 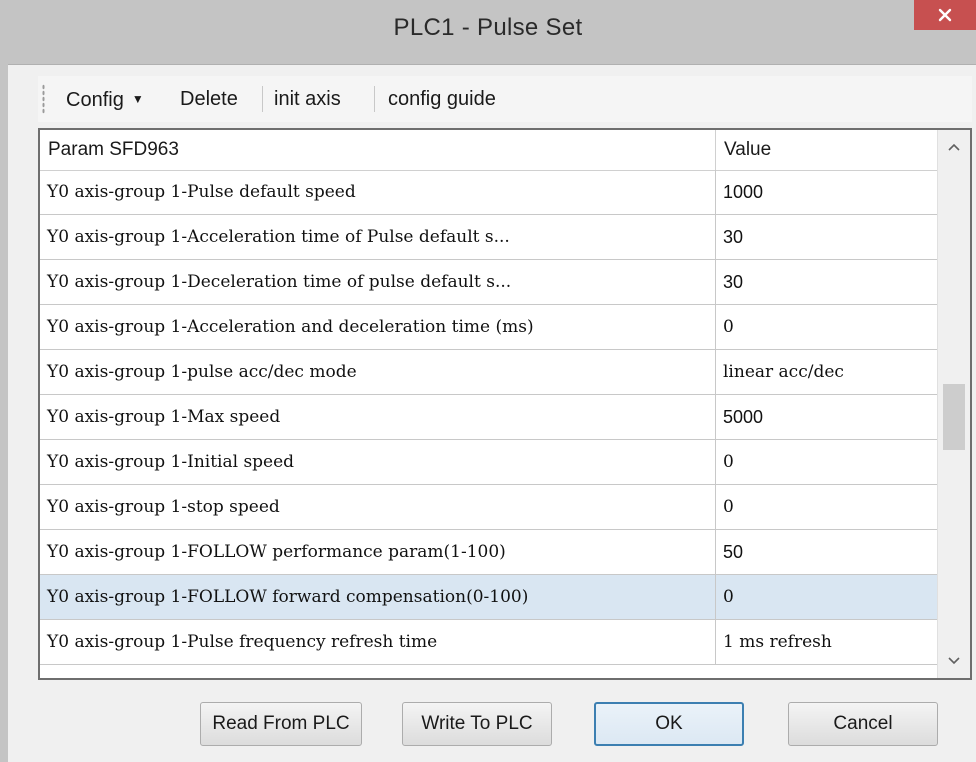 What do you see at coordinates (137, 99) in the screenshot?
I see `chevron-down-icon: ▼` at bounding box center [137, 99].